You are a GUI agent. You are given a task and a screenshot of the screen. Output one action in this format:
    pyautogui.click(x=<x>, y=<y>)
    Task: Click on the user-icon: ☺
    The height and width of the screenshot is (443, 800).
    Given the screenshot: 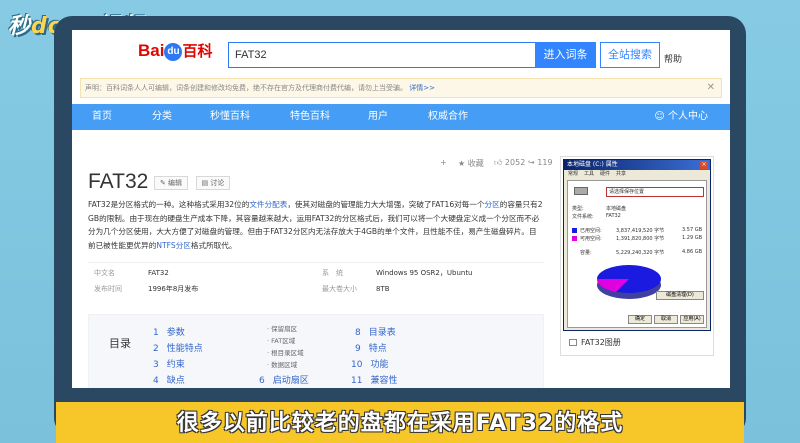 What is the action you would take?
    pyautogui.click(x=659, y=116)
    